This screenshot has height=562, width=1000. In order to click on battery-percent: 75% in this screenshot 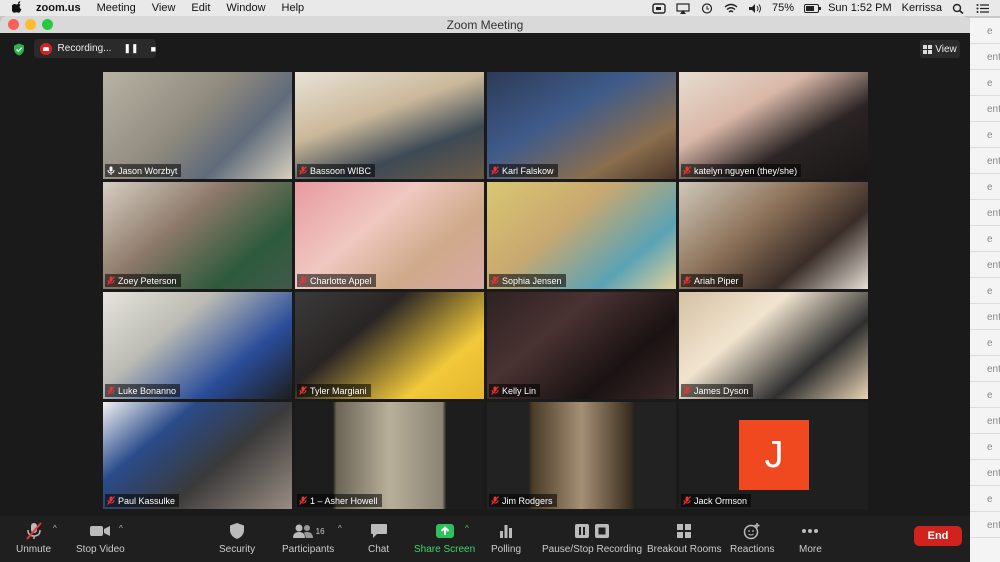, I will do `click(783, 8)`.